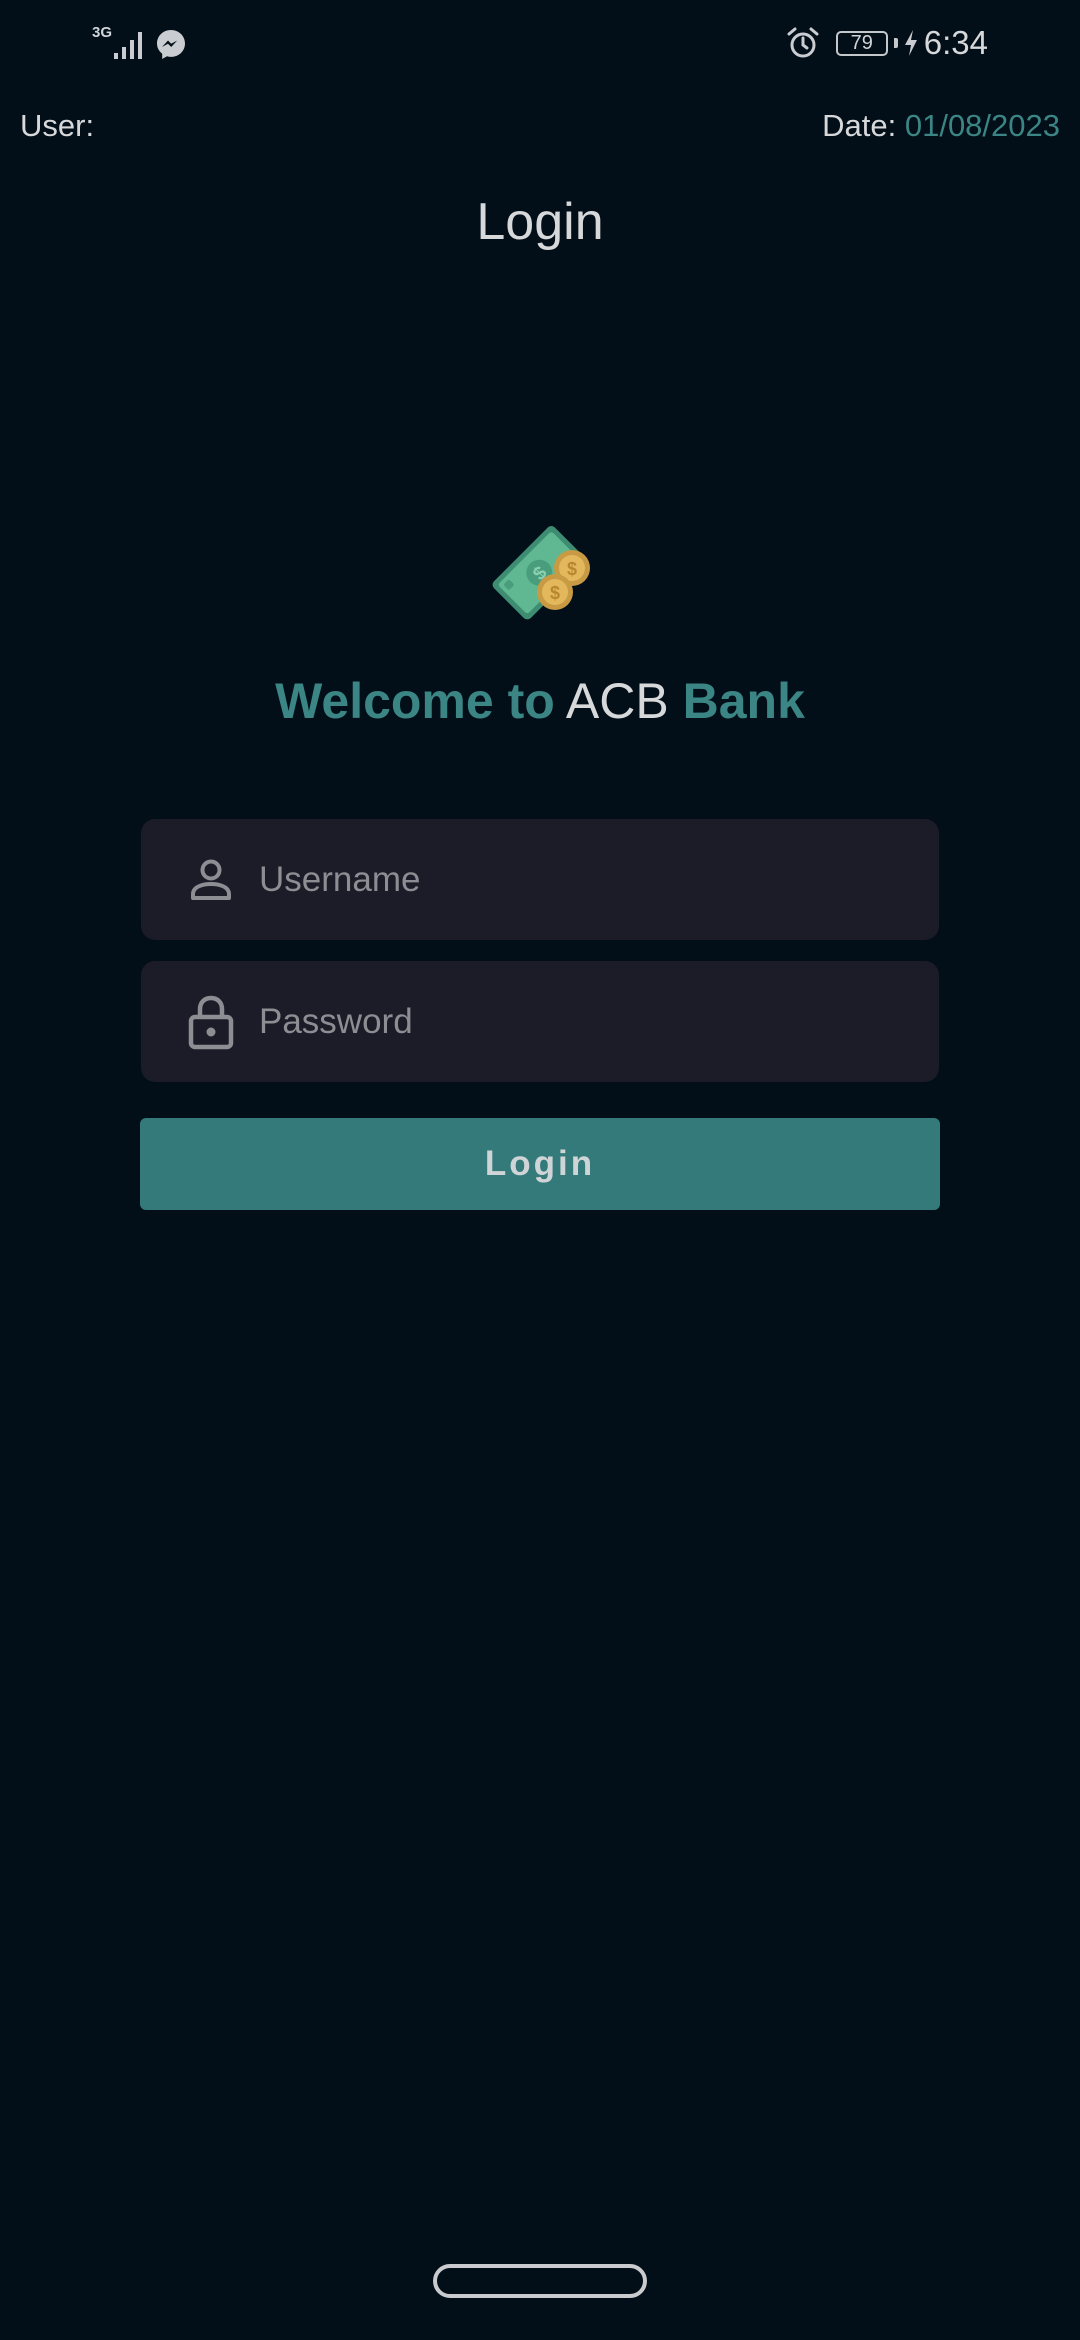  What do you see at coordinates (584, 879) in the screenshot?
I see `username-input` at bounding box center [584, 879].